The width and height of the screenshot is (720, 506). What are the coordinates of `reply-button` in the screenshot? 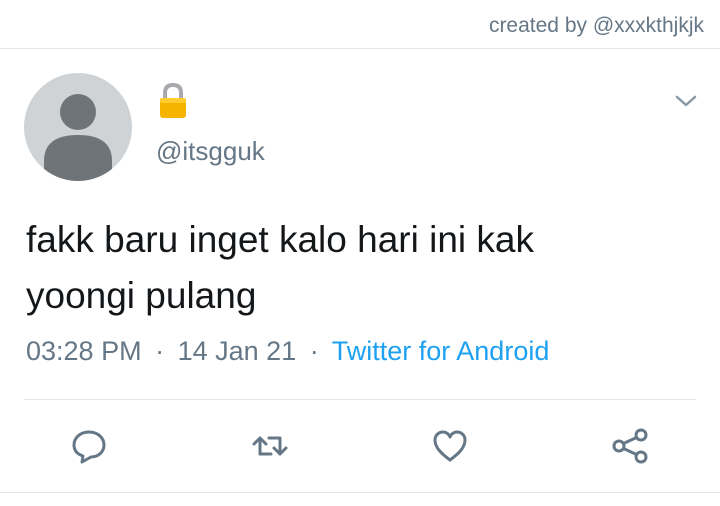 It's located at (89, 446).